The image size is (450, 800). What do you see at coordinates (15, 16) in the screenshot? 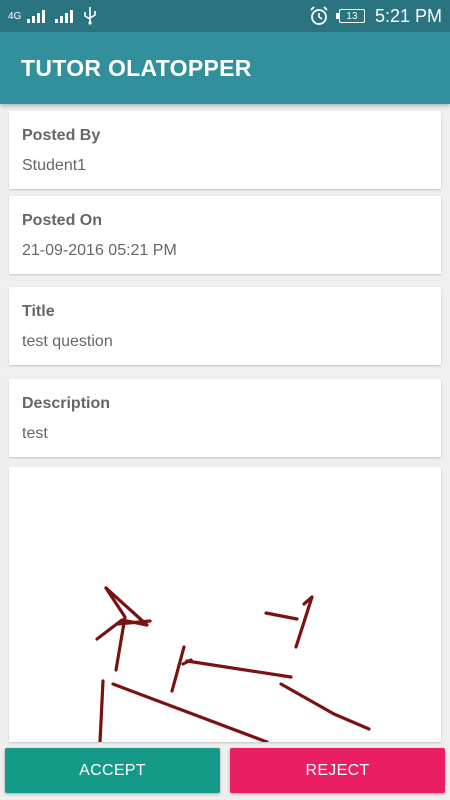
I see `network-type-label: 4G` at bounding box center [15, 16].